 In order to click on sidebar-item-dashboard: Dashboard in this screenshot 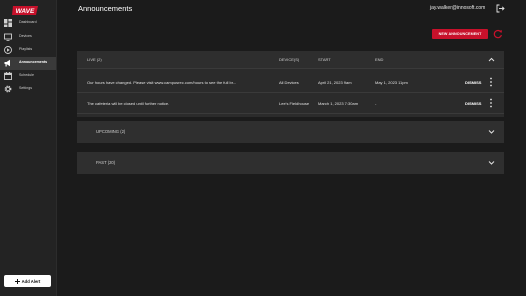, I will do `click(28, 23)`.